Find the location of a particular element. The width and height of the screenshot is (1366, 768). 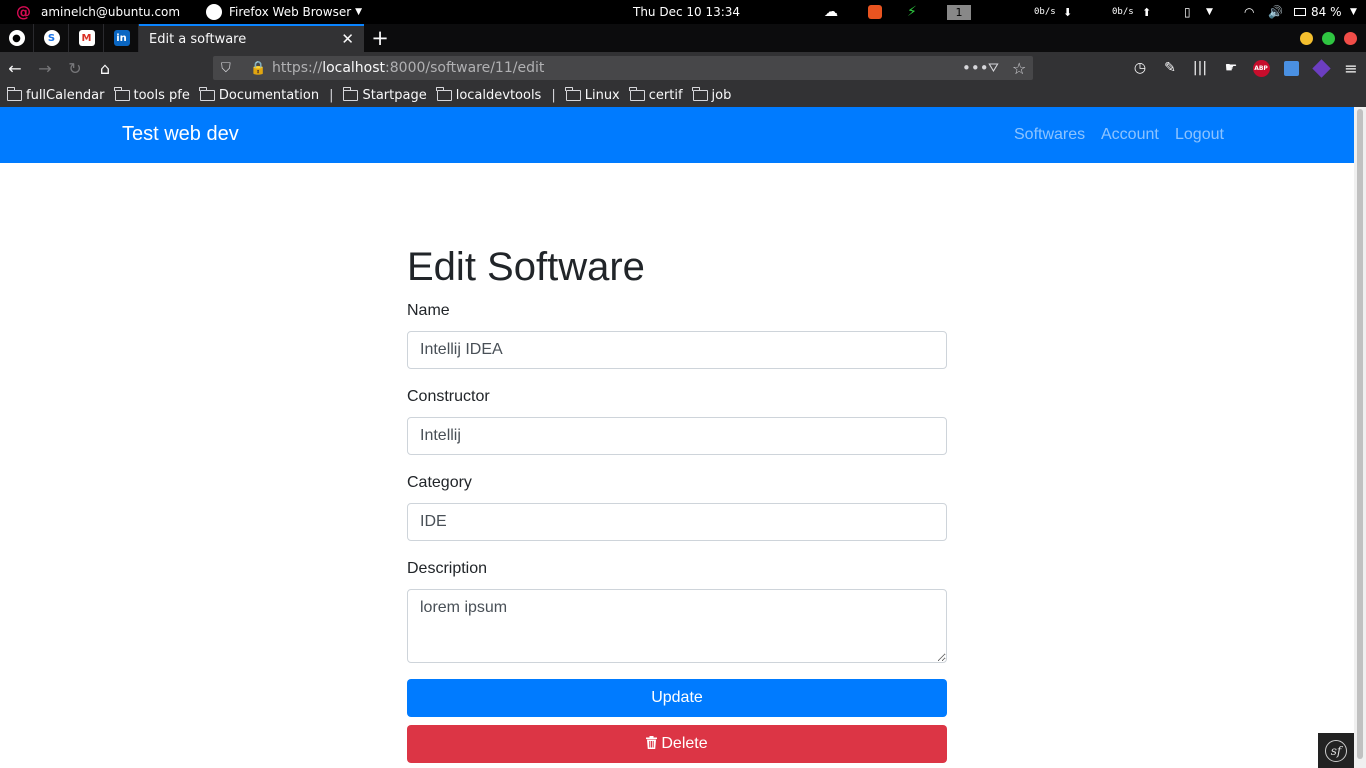

forward-arrow-icon: → is located at coordinates (45, 68).